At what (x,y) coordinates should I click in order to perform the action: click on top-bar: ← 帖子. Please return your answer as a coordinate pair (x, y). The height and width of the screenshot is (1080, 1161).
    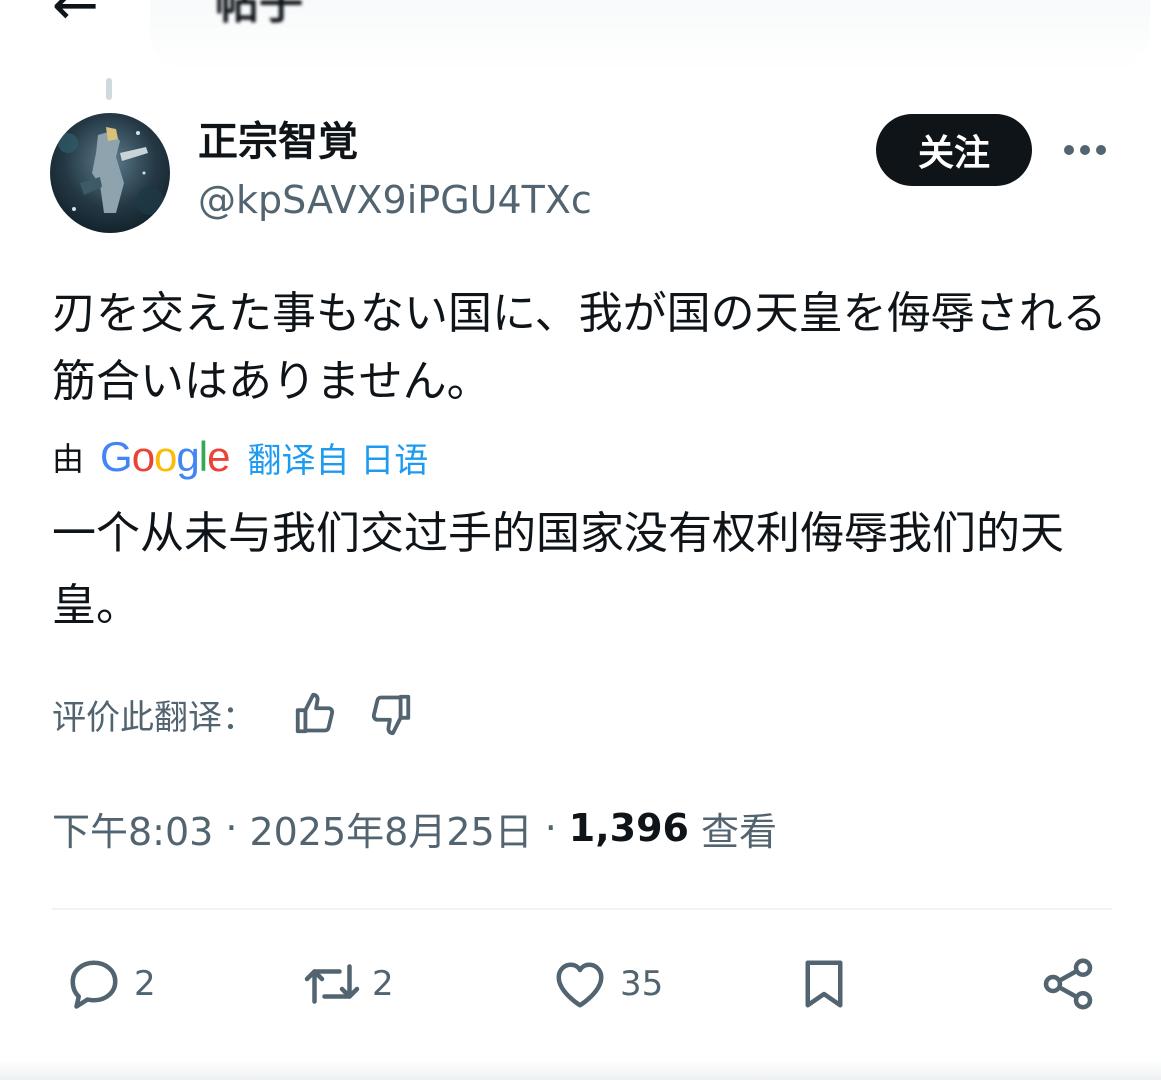
    Looking at the image, I should click on (580, 40).